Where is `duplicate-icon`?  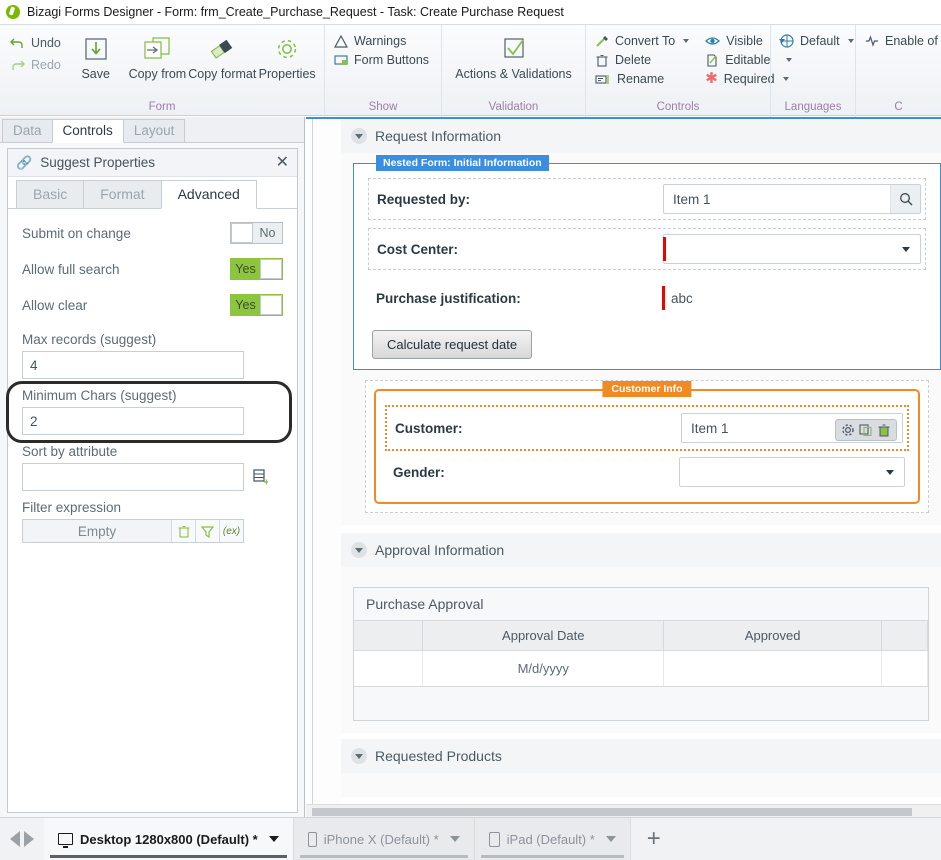
duplicate-icon is located at coordinates (866, 430).